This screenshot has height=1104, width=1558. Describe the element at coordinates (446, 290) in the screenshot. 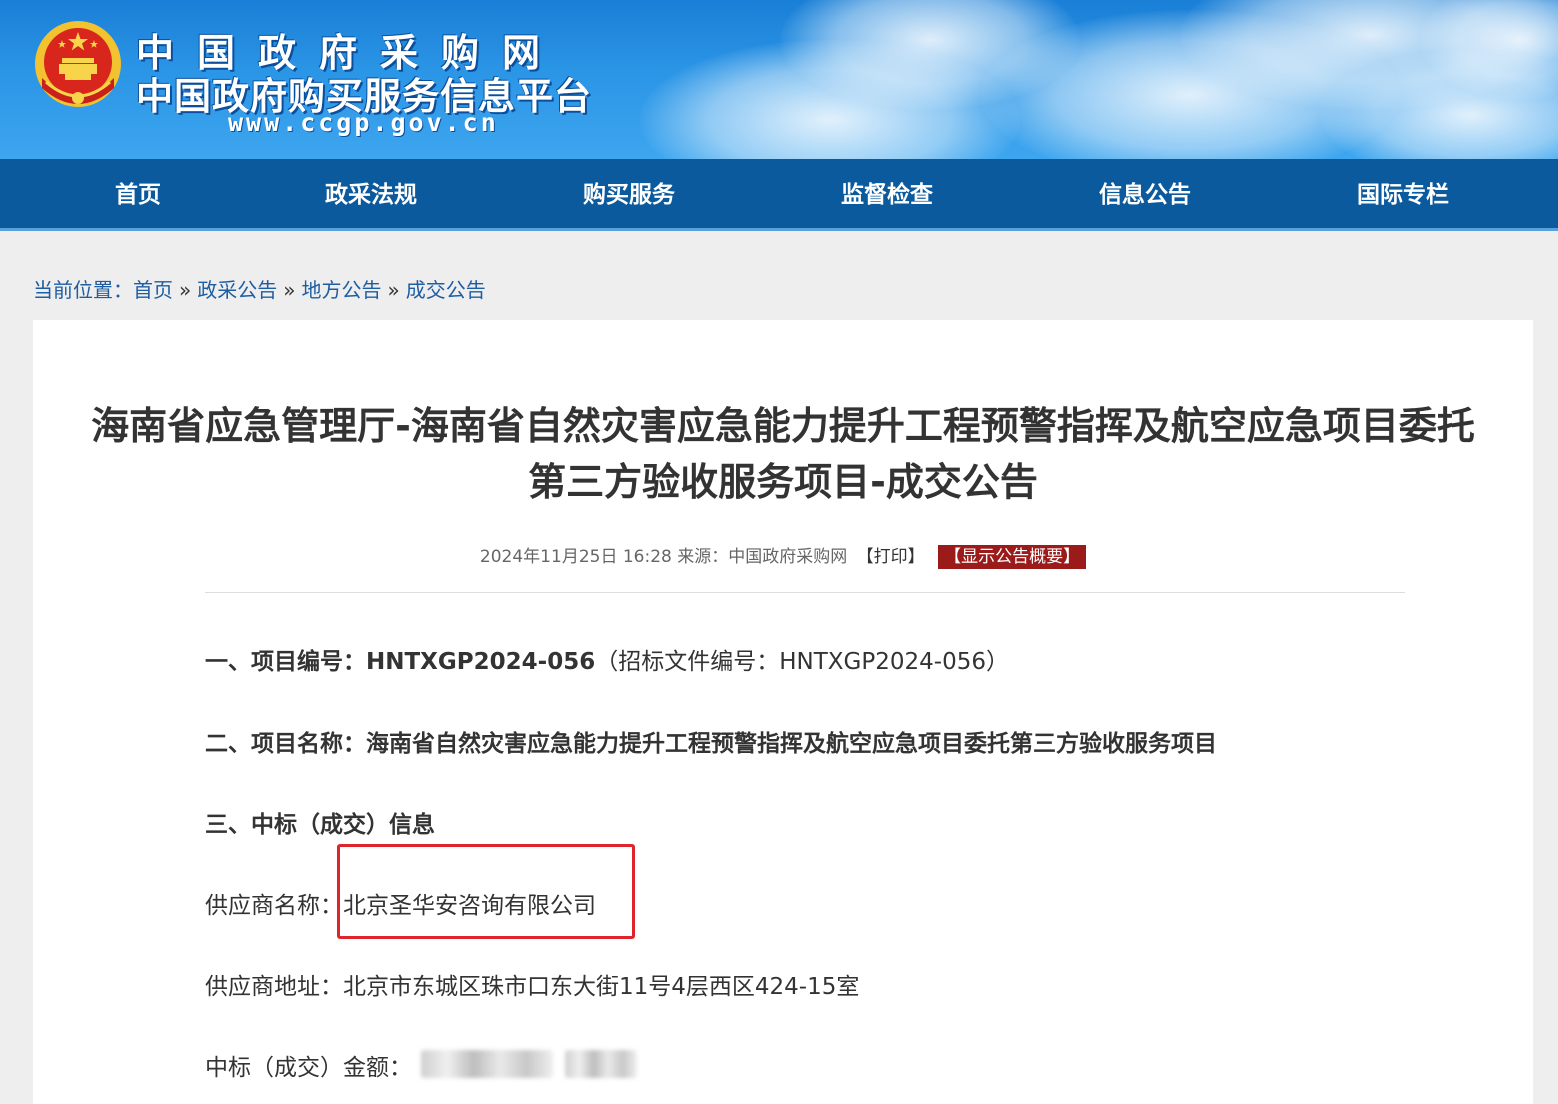

I see `breadcrumb-deal-notices: 成交公告` at that location.